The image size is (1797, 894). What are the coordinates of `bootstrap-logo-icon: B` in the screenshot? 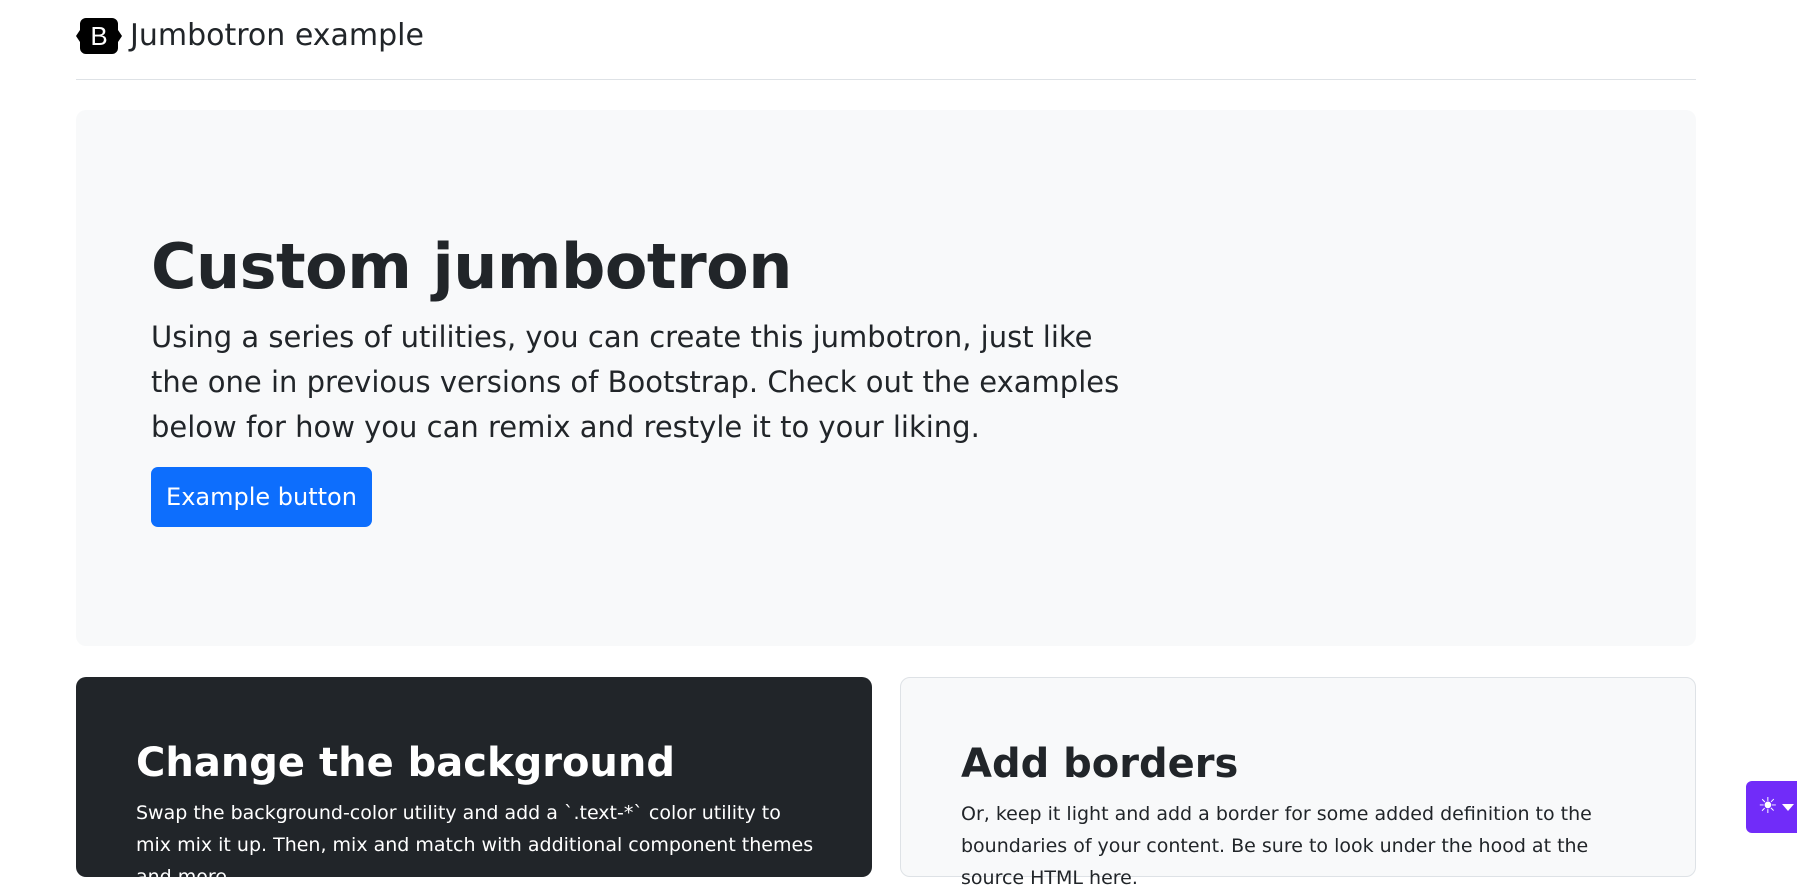 It's located at (99, 36).